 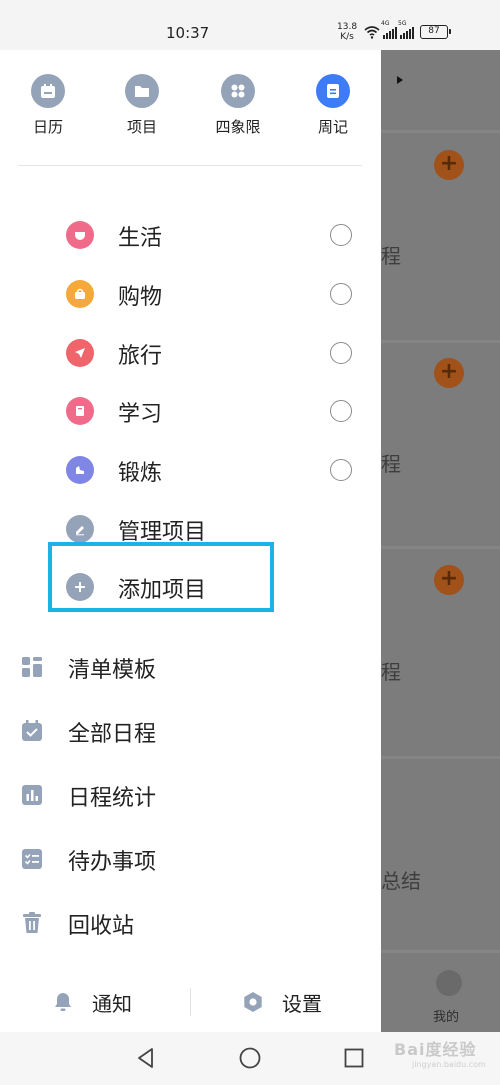 What do you see at coordinates (140, 414) in the screenshot?
I see `project-label: 学习` at bounding box center [140, 414].